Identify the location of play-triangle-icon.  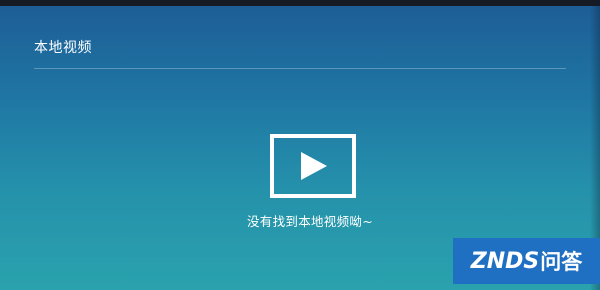
(314, 166).